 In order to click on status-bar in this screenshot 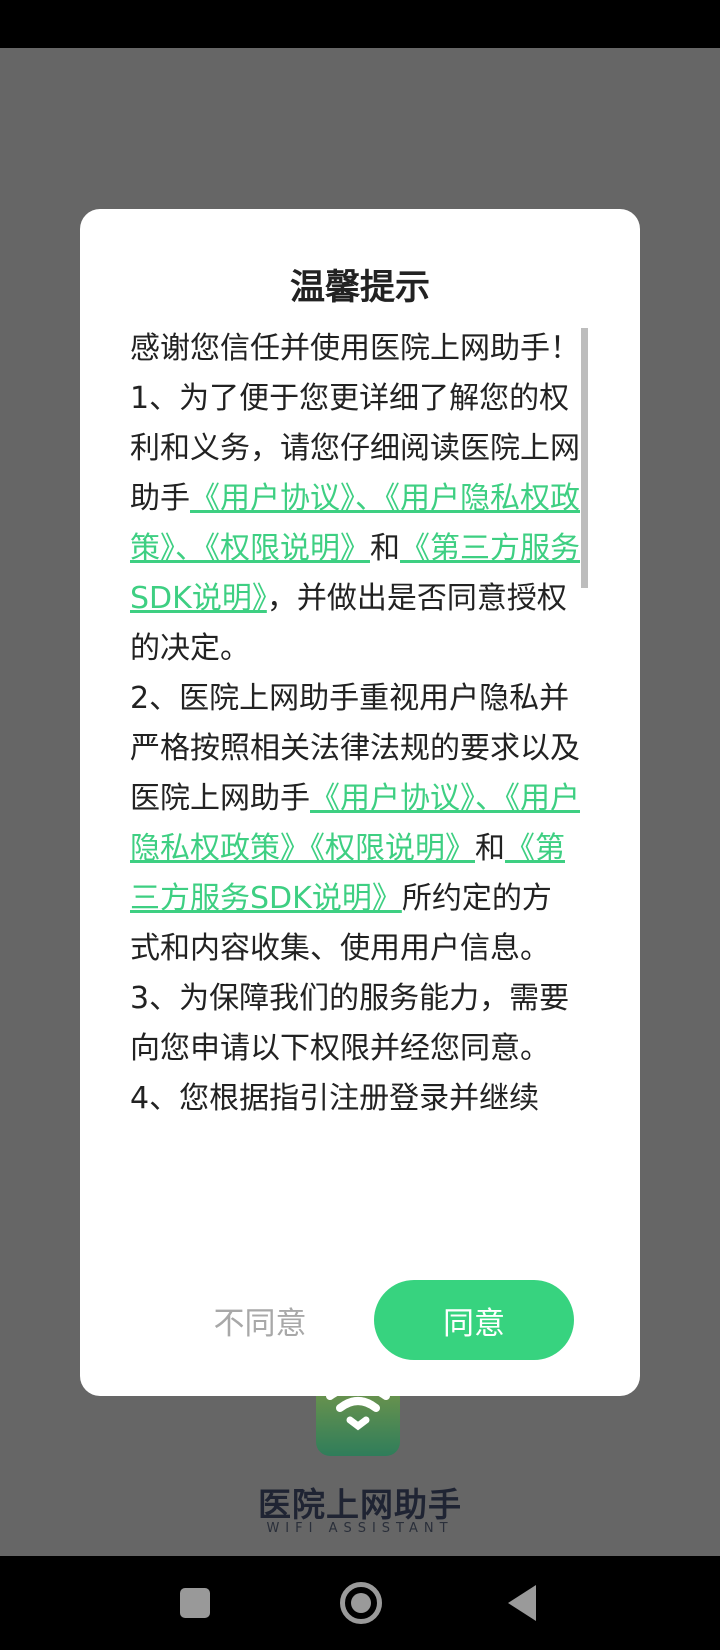, I will do `click(360, 24)`.